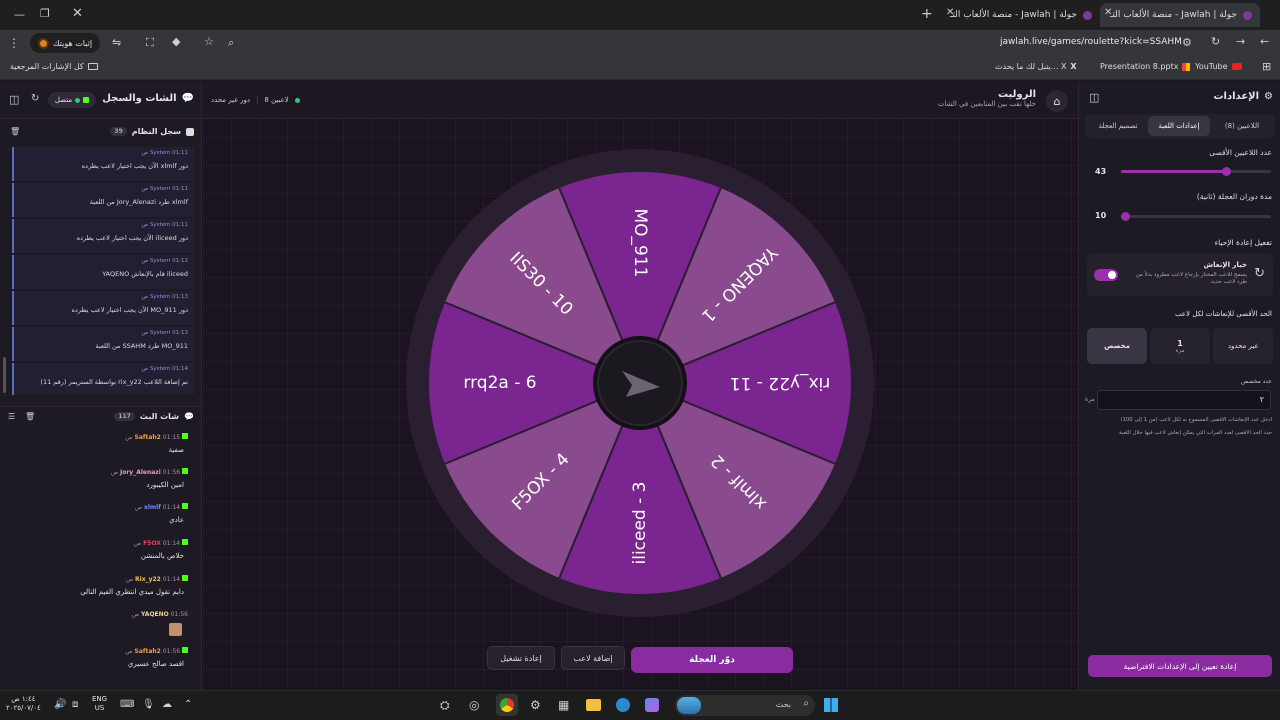  I want to click on message-text: MO_911 طرد SSAHM من اللعبة, so click(141, 346).